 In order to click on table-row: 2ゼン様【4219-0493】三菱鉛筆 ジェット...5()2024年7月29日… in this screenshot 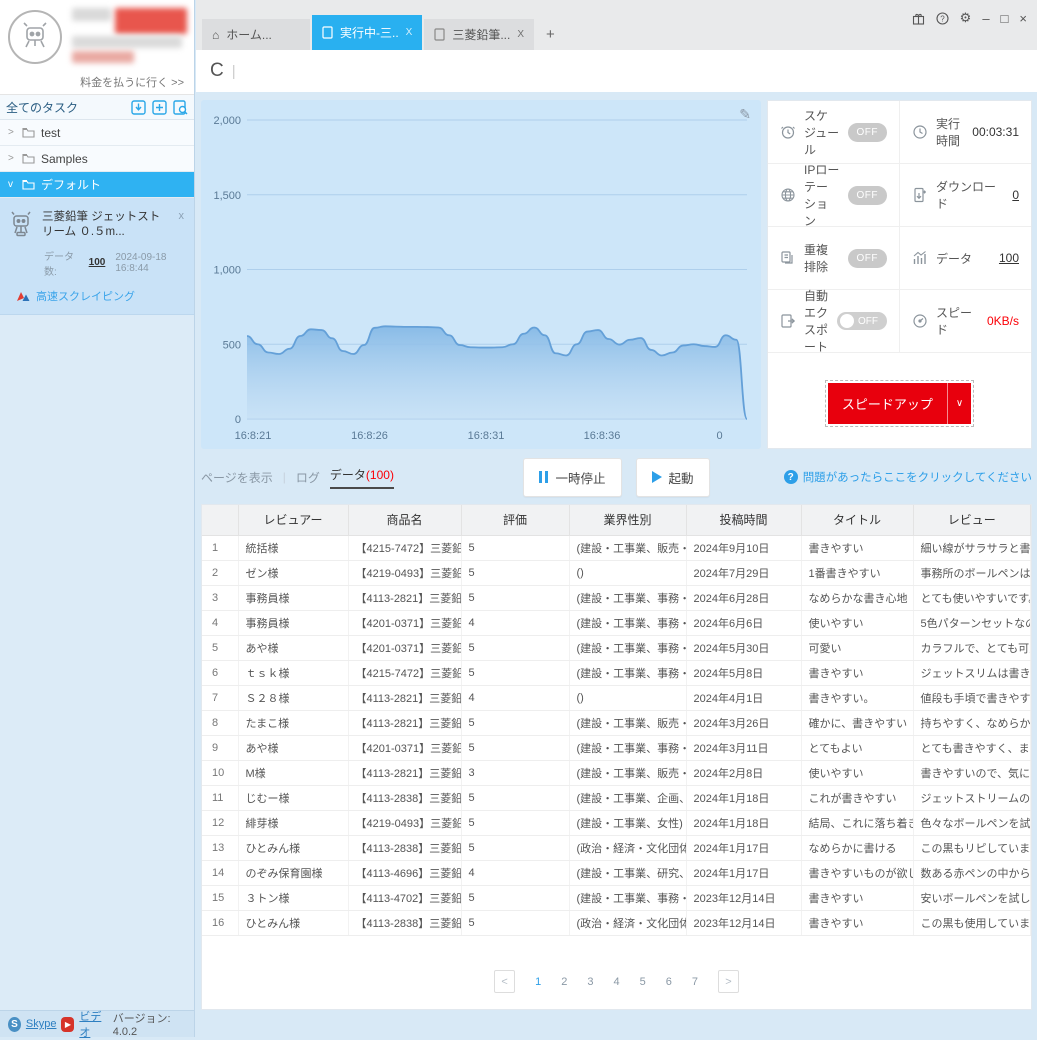, I will do `click(616, 573)`.